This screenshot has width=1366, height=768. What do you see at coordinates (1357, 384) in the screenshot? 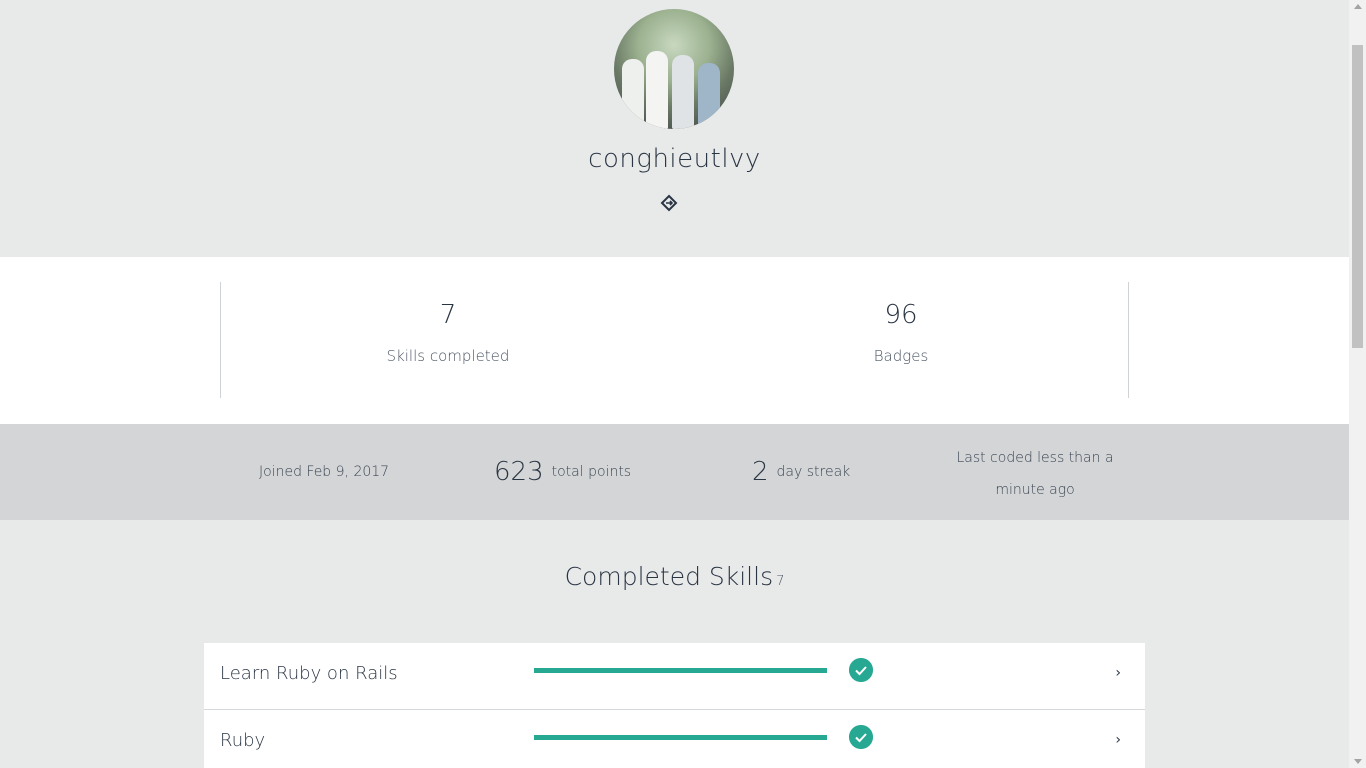
I see `vertical-scrollbar` at bounding box center [1357, 384].